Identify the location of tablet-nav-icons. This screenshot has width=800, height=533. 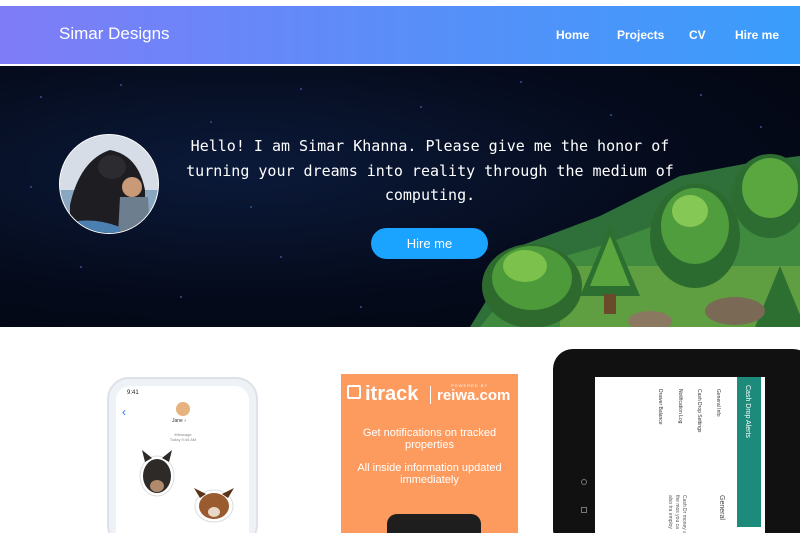
(585, 479).